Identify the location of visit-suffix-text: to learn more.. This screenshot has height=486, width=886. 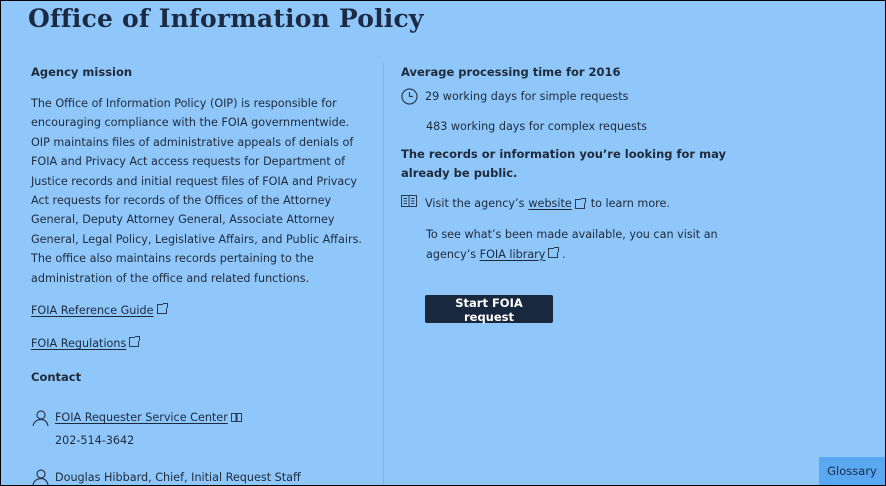
(630, 203).